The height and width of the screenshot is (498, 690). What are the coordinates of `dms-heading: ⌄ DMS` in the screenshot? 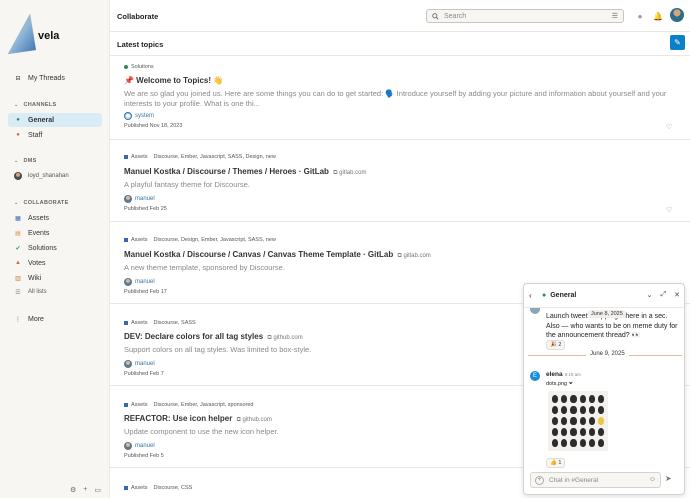 It's located at (25, 161).